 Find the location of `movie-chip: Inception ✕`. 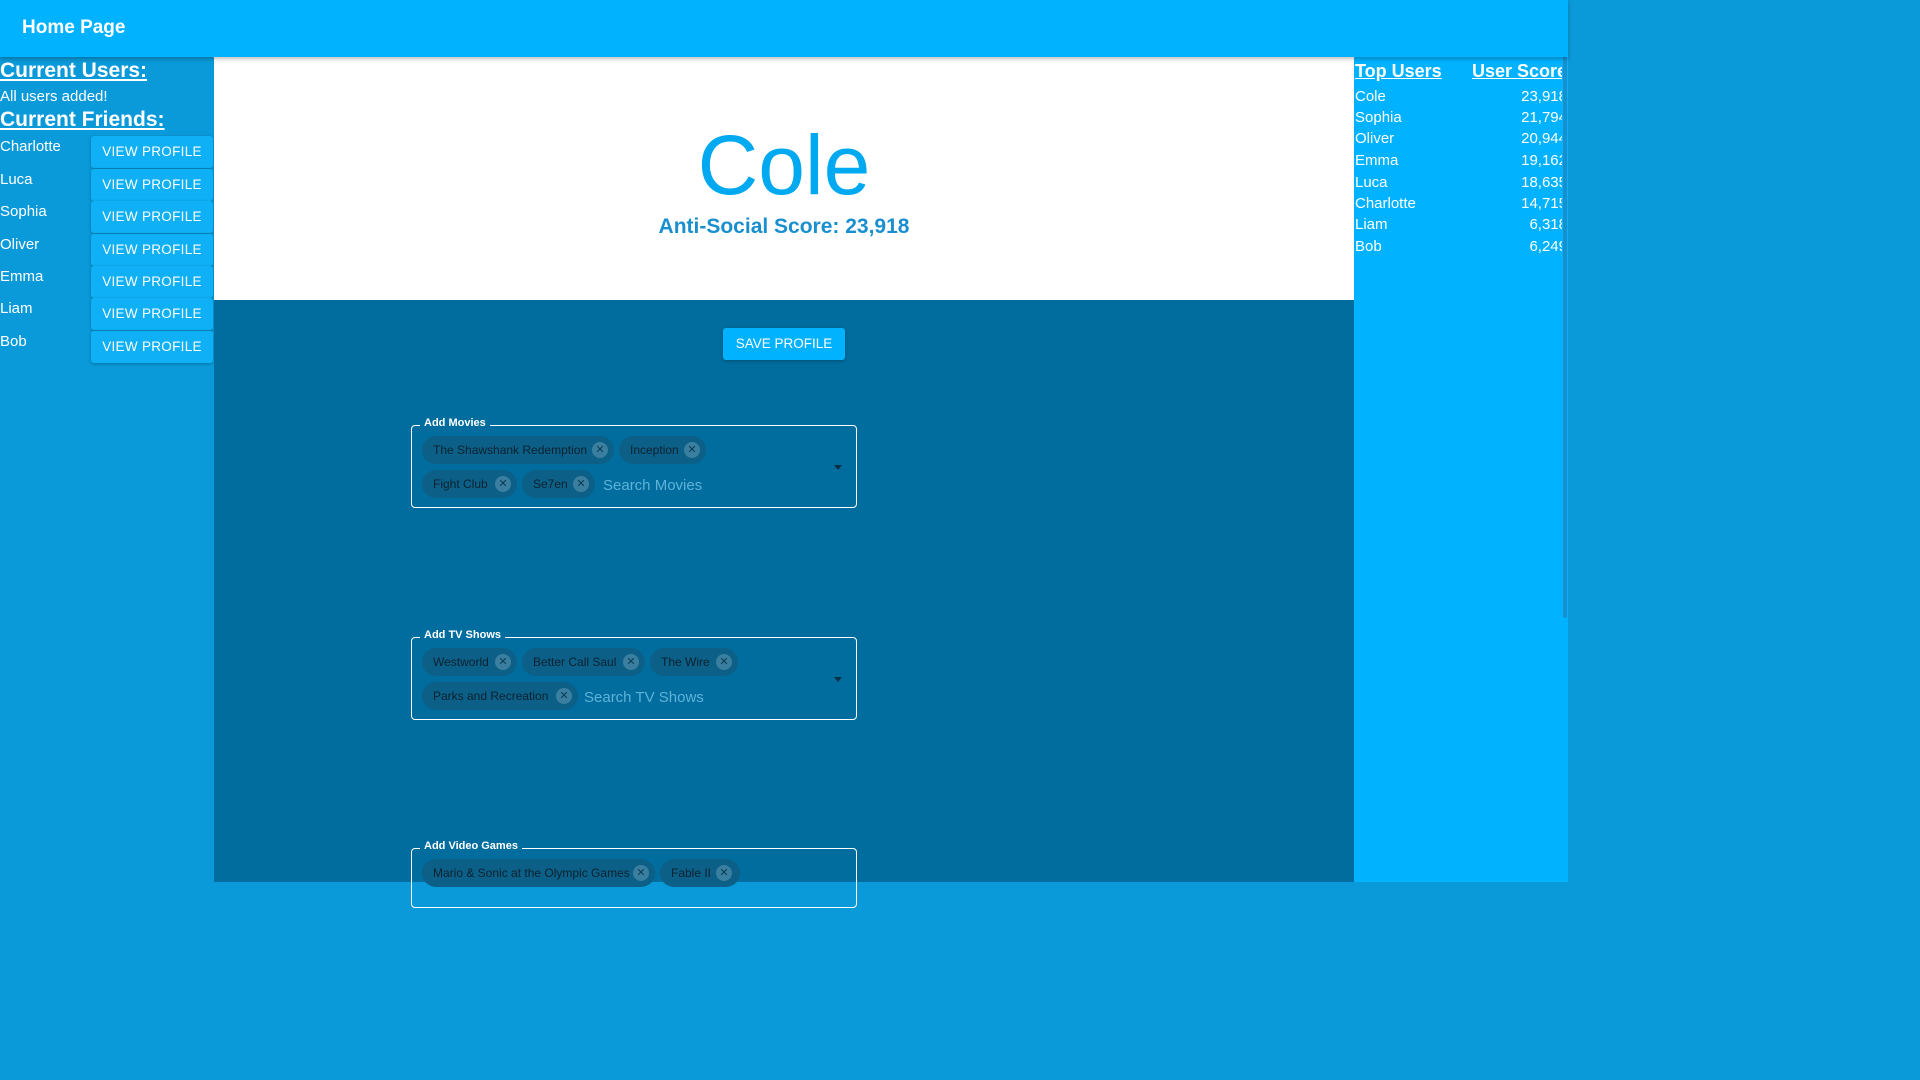

movie-chip: Inception ✕ is located at coordinates (662, 450).